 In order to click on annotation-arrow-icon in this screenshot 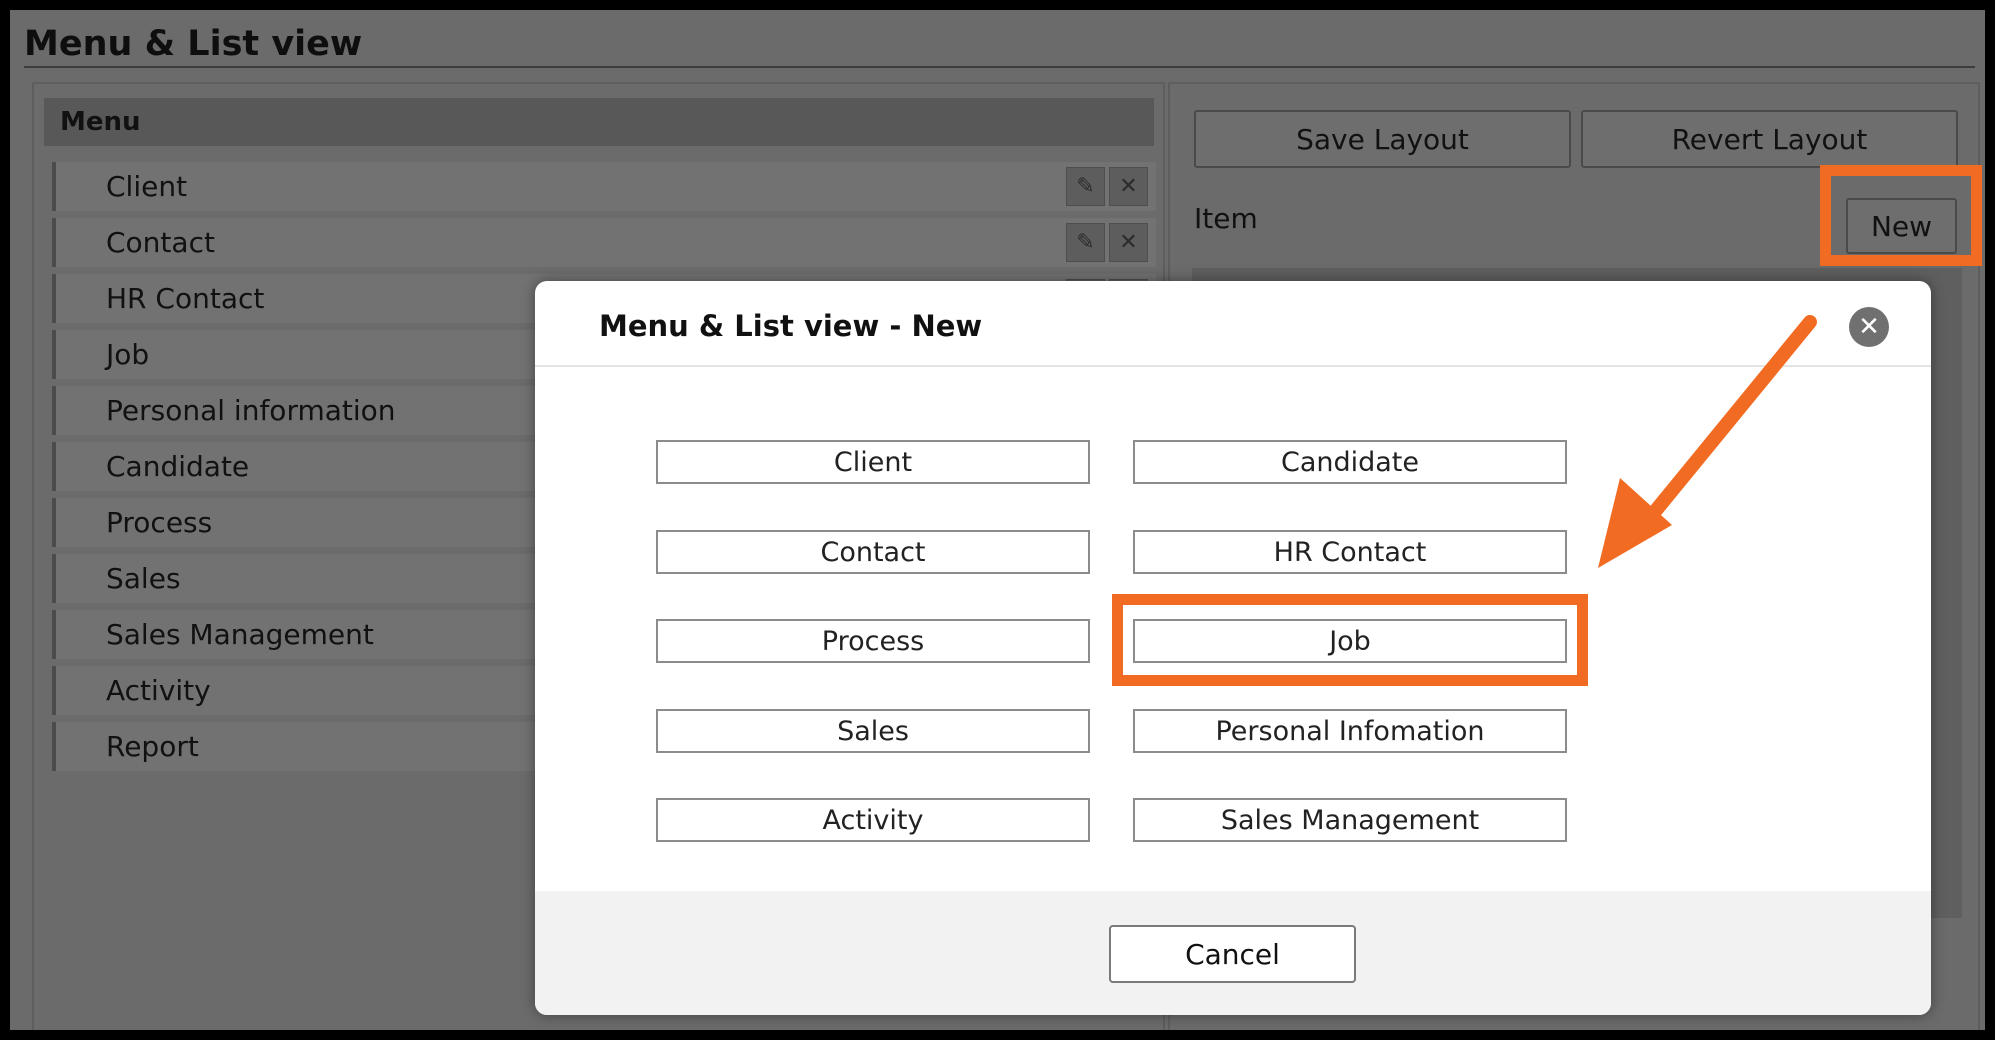, I will do `click(1707, 441)`.